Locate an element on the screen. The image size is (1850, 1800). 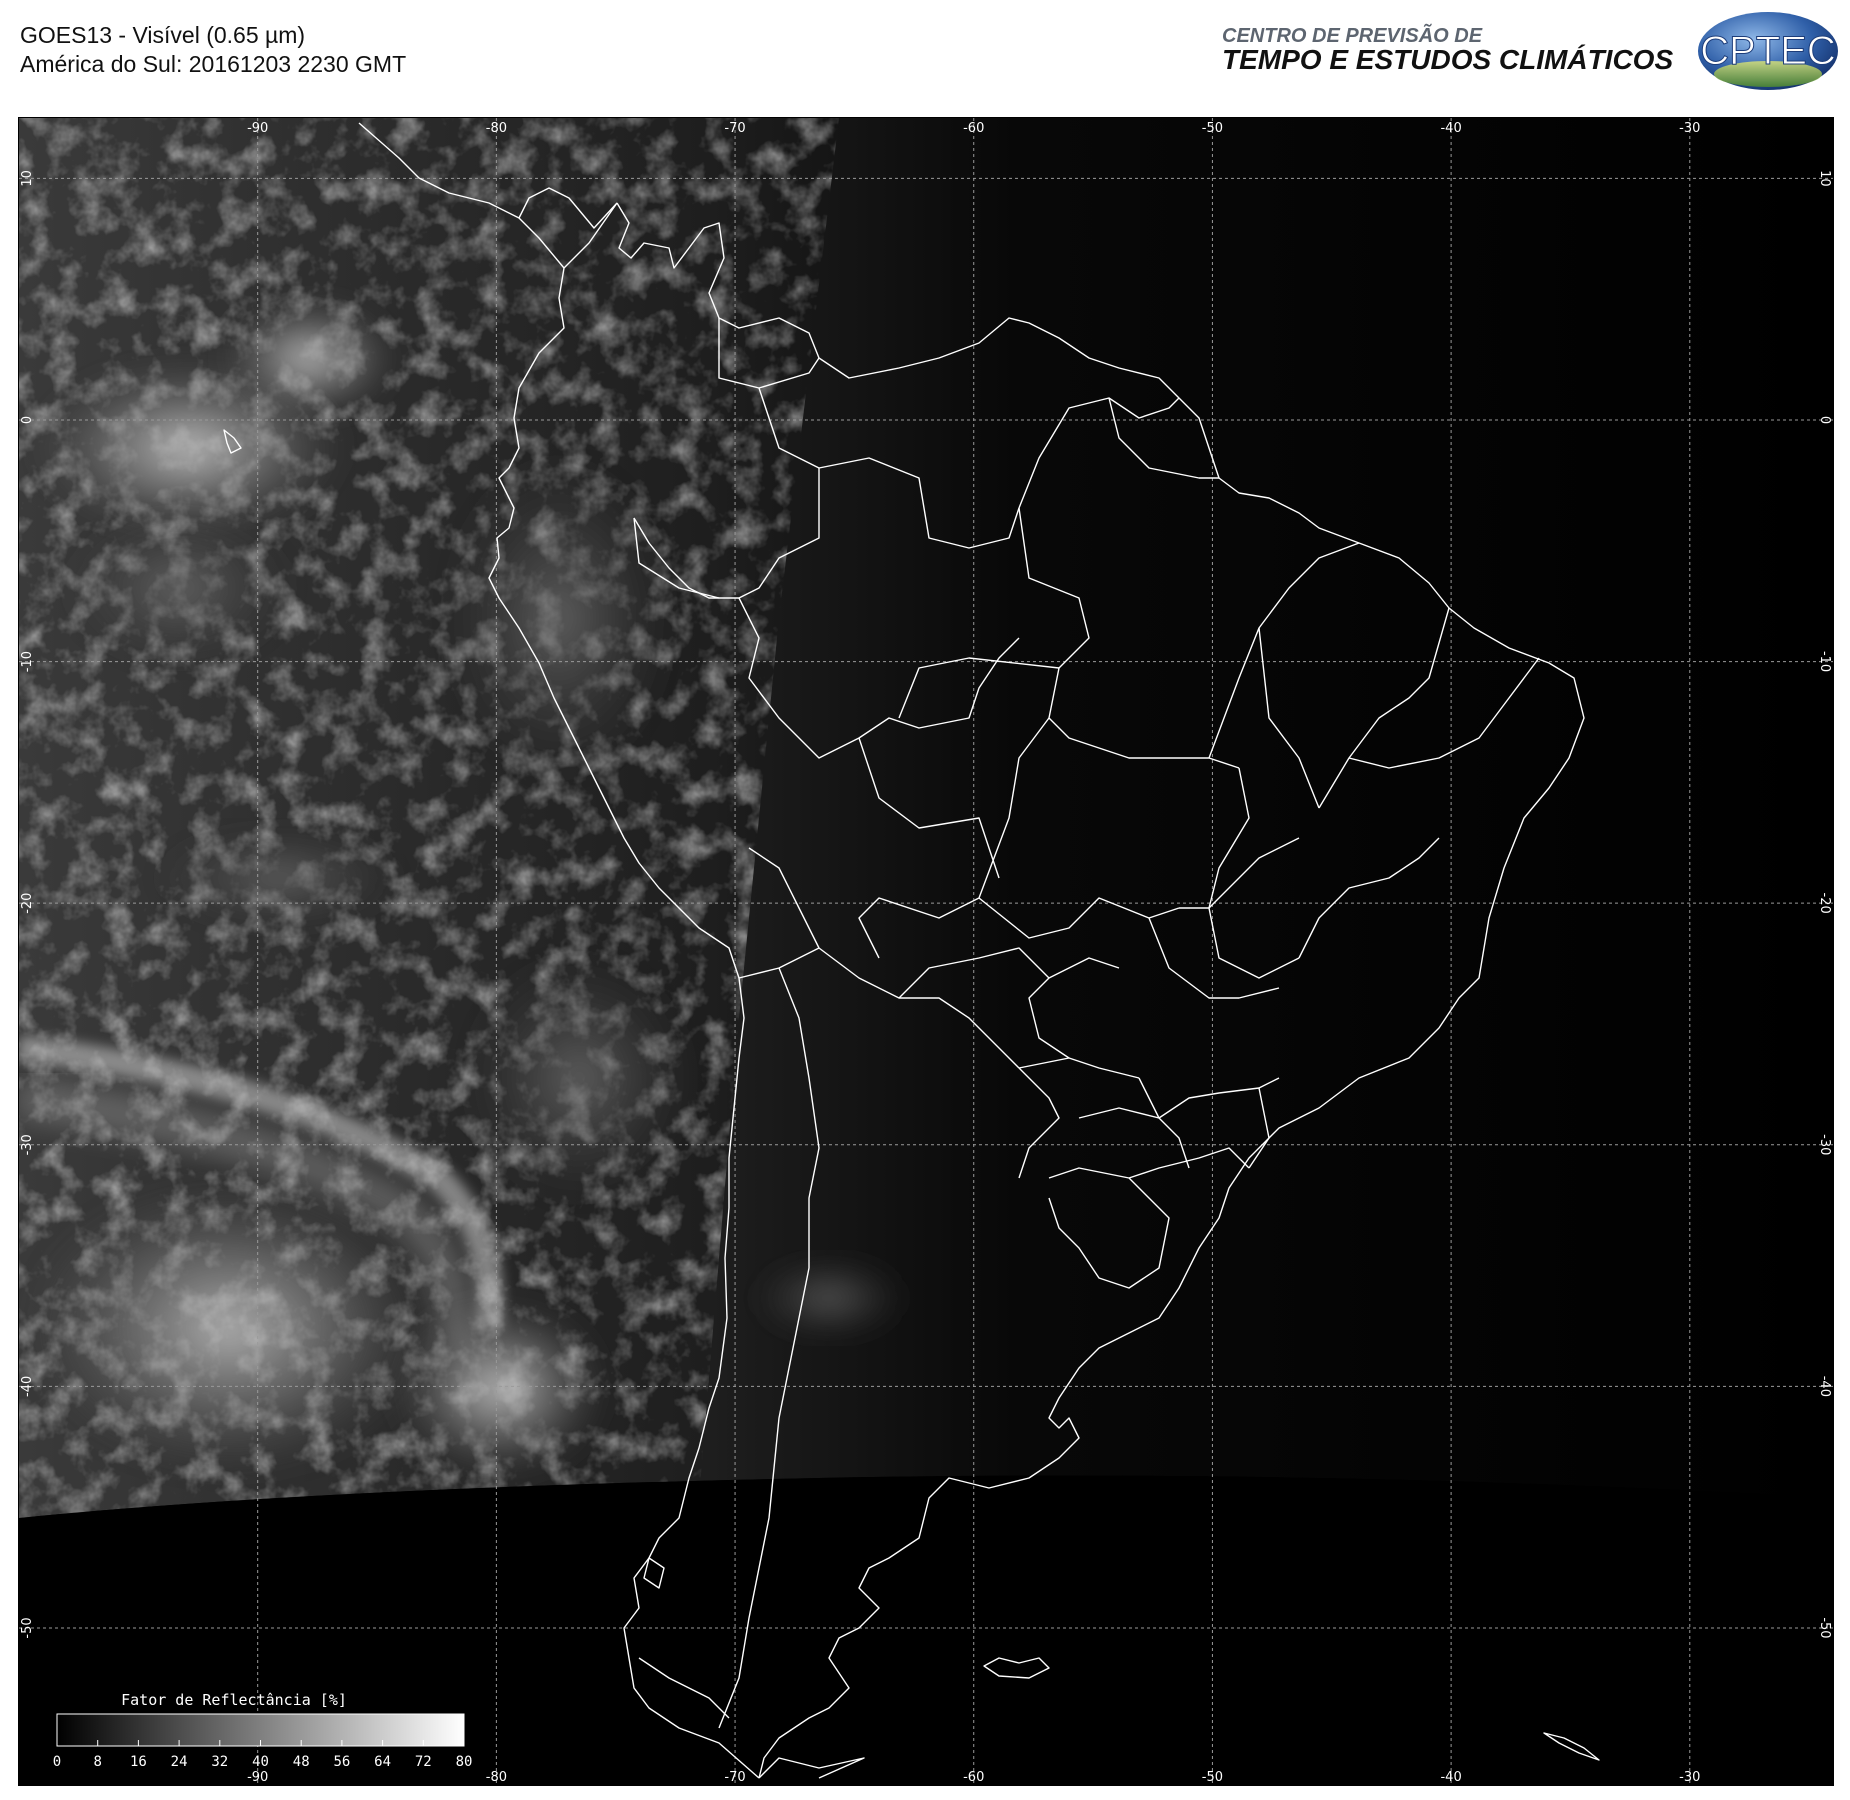
colorbar-tick-label: 56 is located at coordinates (341, 1762).